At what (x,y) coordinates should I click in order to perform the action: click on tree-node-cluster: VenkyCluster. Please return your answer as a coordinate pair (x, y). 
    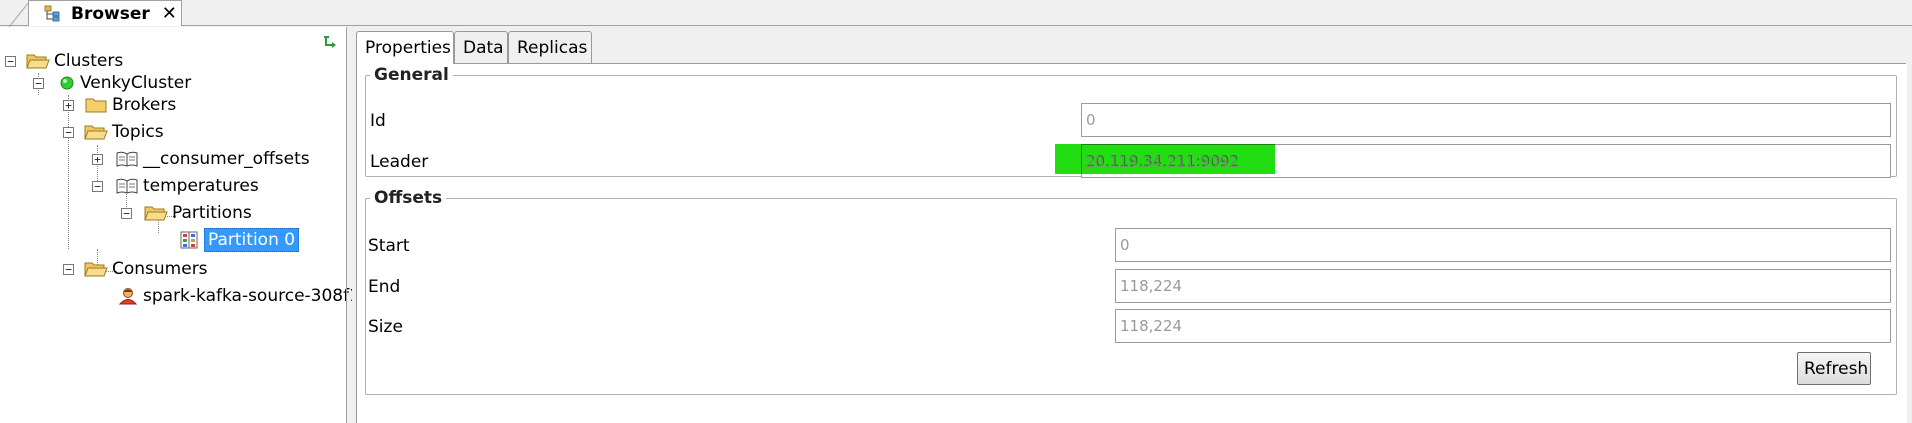
    Looking at the image, I should click on (124, 83).